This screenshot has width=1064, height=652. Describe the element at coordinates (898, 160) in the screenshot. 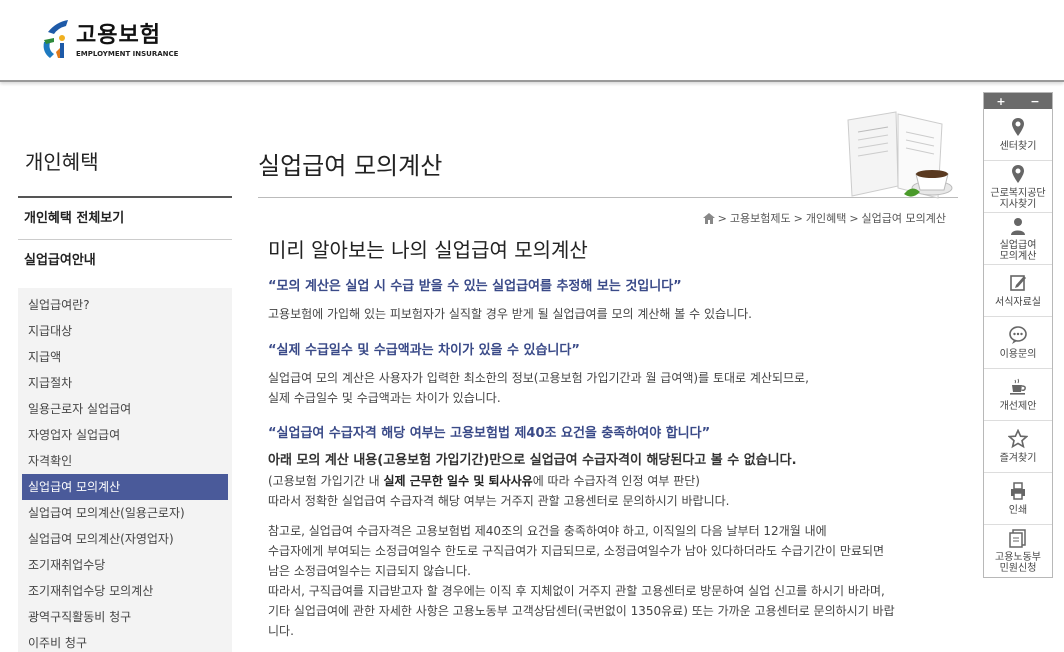

I see `book-and-cup-illustration` at that location.